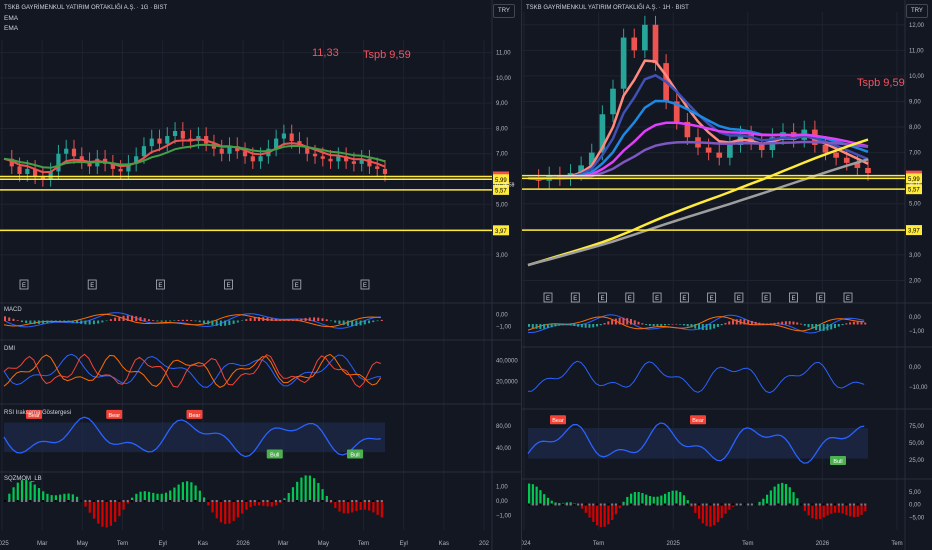 This screenshot has height=550, width=932. I want to click on y-tick-label: 9,00, so click(502, 104).